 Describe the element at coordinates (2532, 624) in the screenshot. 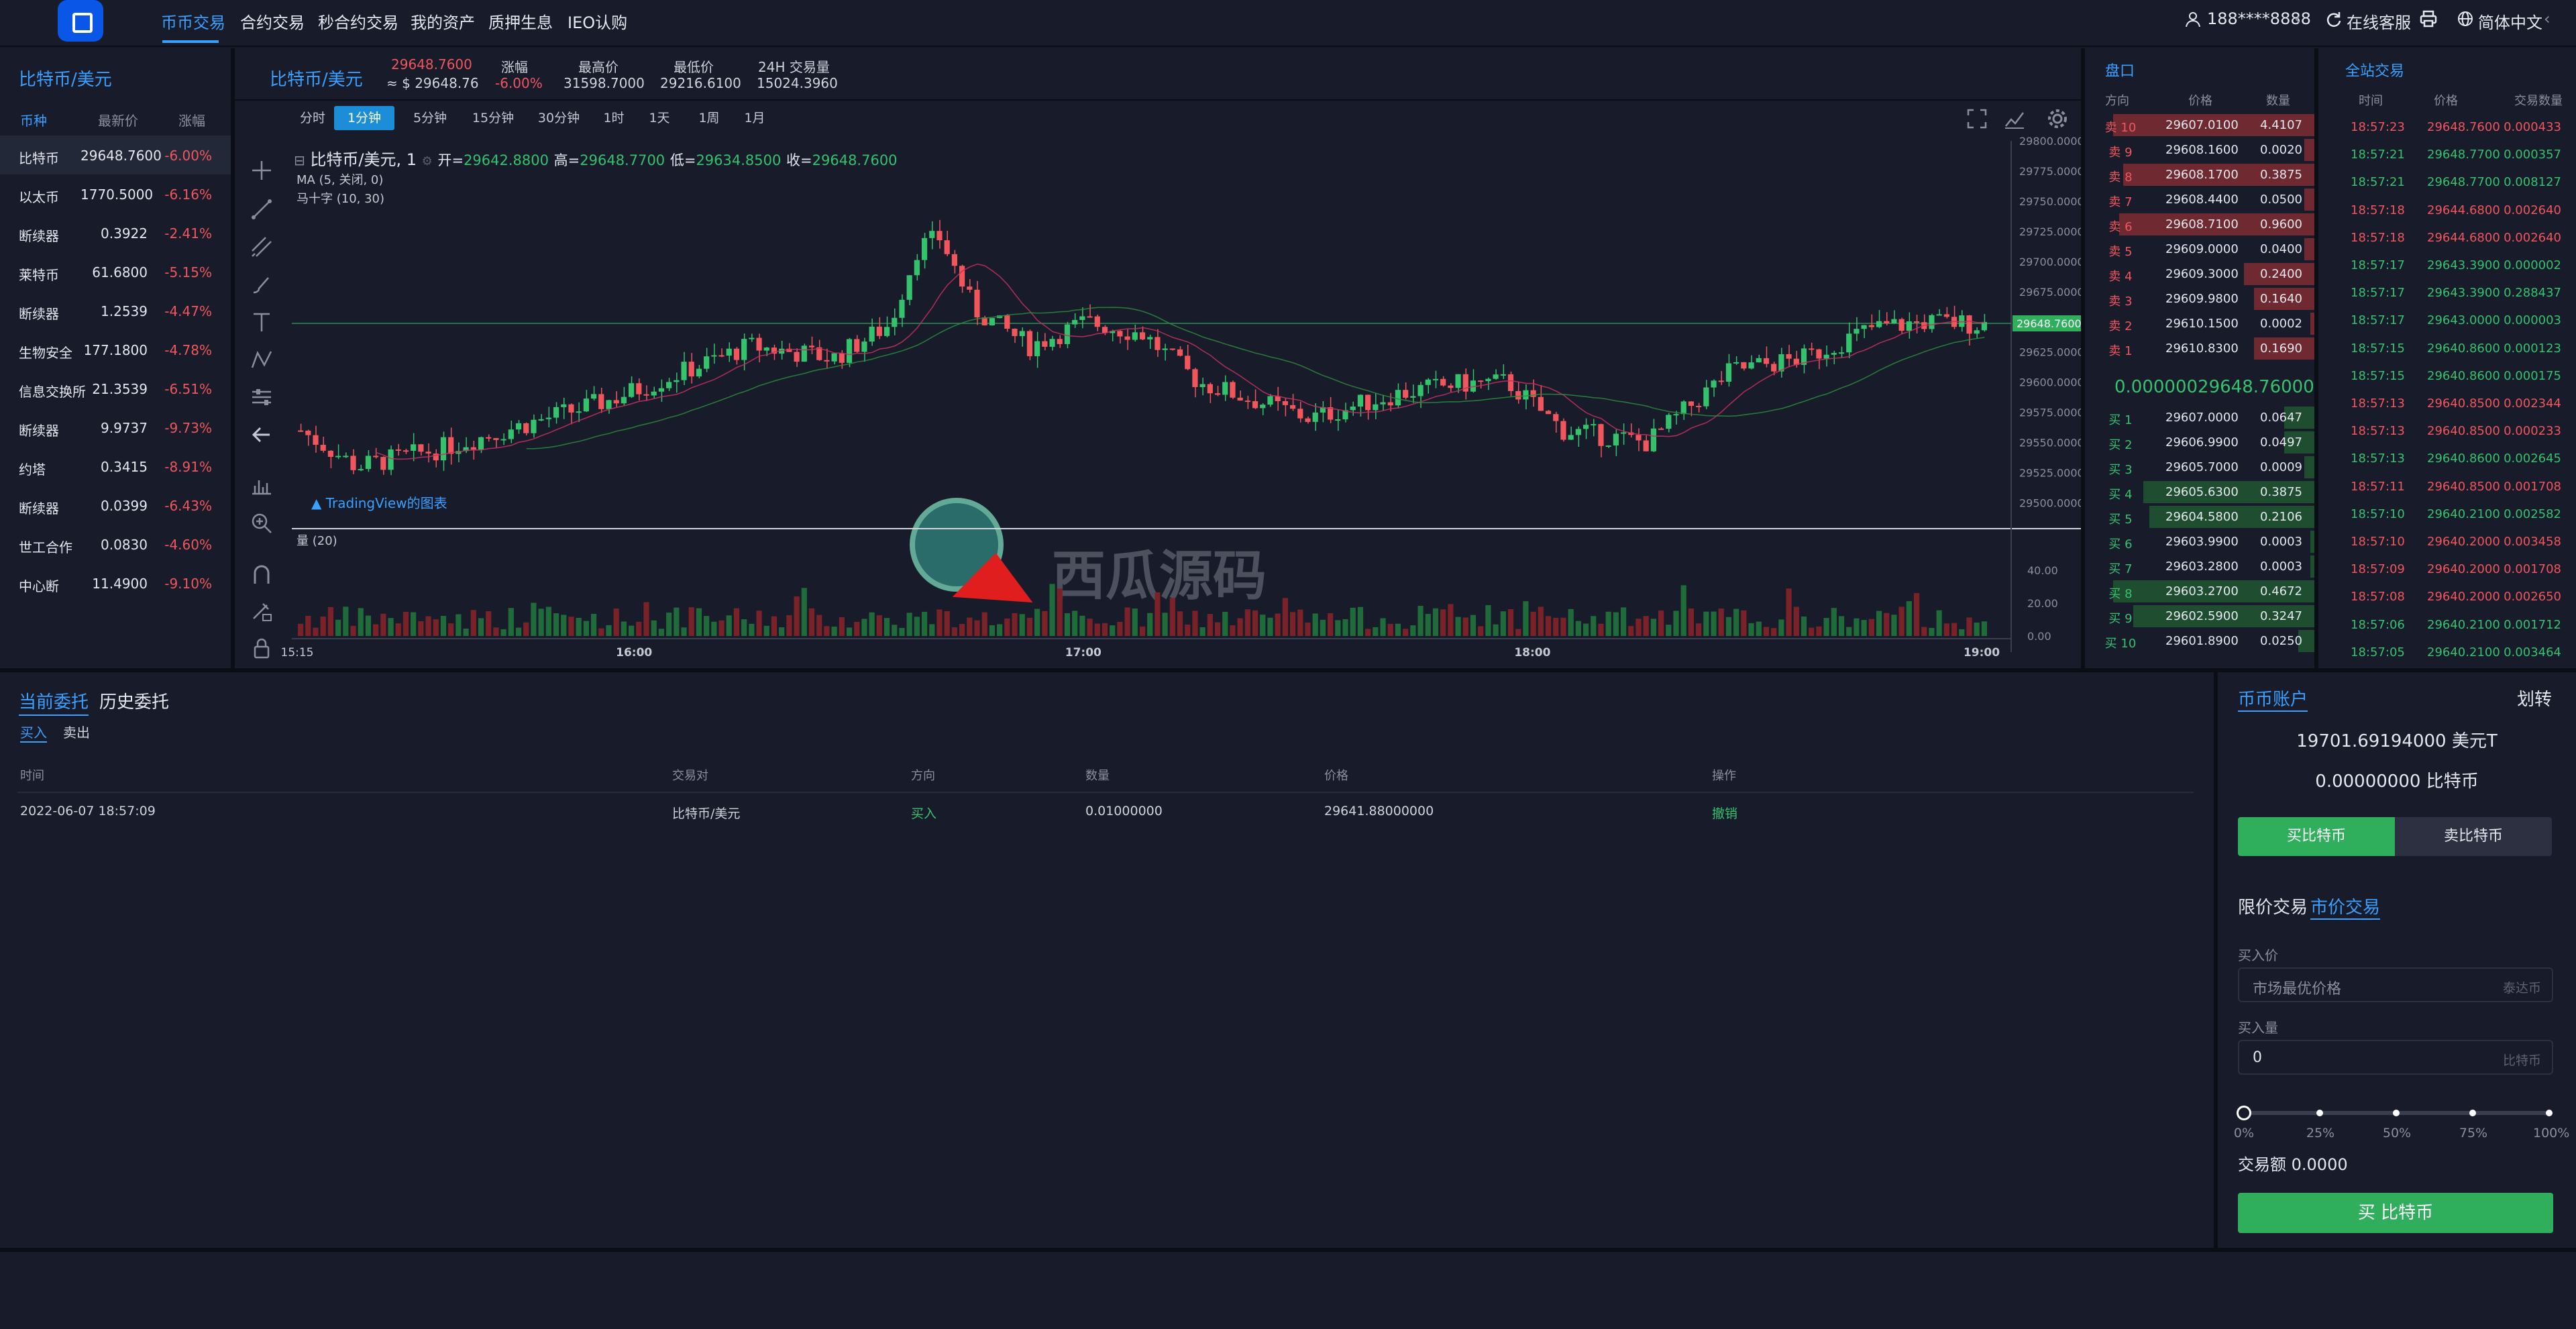

I see `trade-qty: 0.001712` at that location.